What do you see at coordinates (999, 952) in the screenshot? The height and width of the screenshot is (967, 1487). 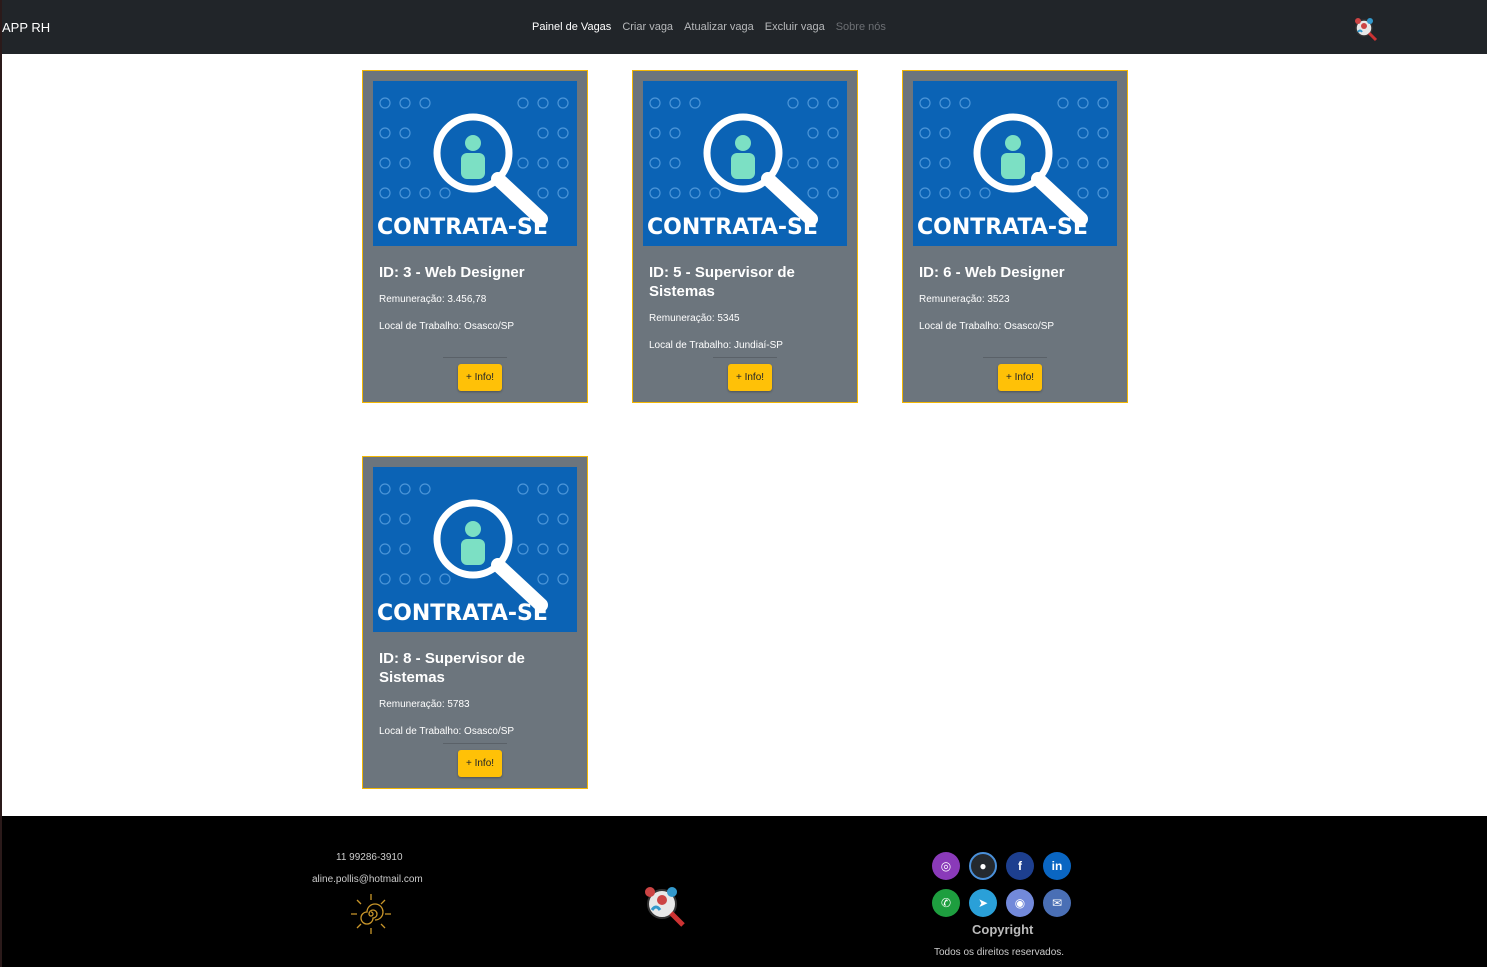 I see `rights-text: Todos os direitos reservados.` at bounding box center [999, 952].